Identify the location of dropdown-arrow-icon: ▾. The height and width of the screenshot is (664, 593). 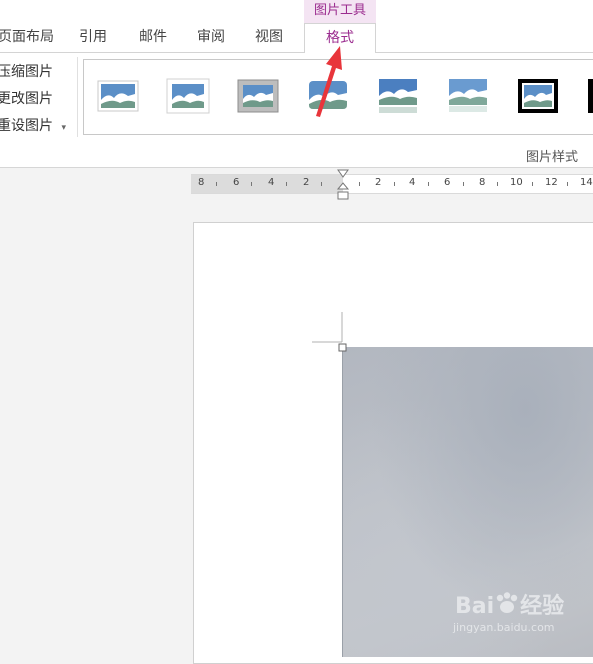
(63, 128).